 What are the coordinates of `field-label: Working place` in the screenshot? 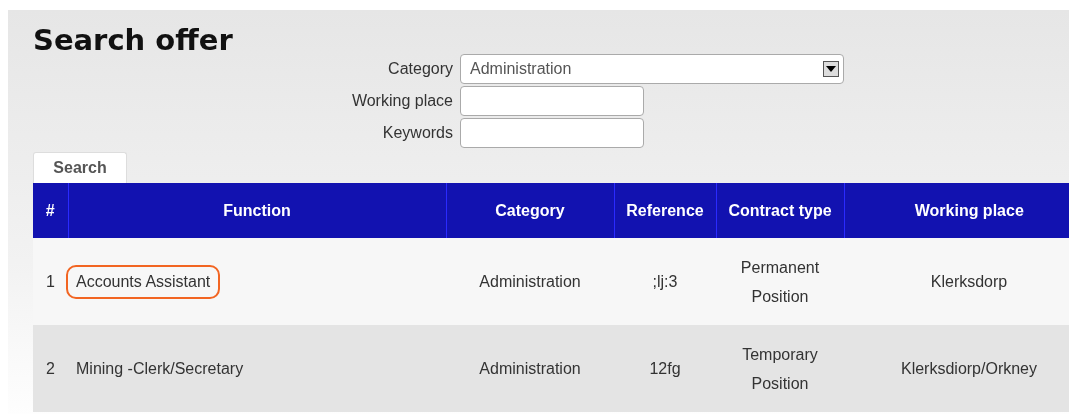 It's located at (401, 101).